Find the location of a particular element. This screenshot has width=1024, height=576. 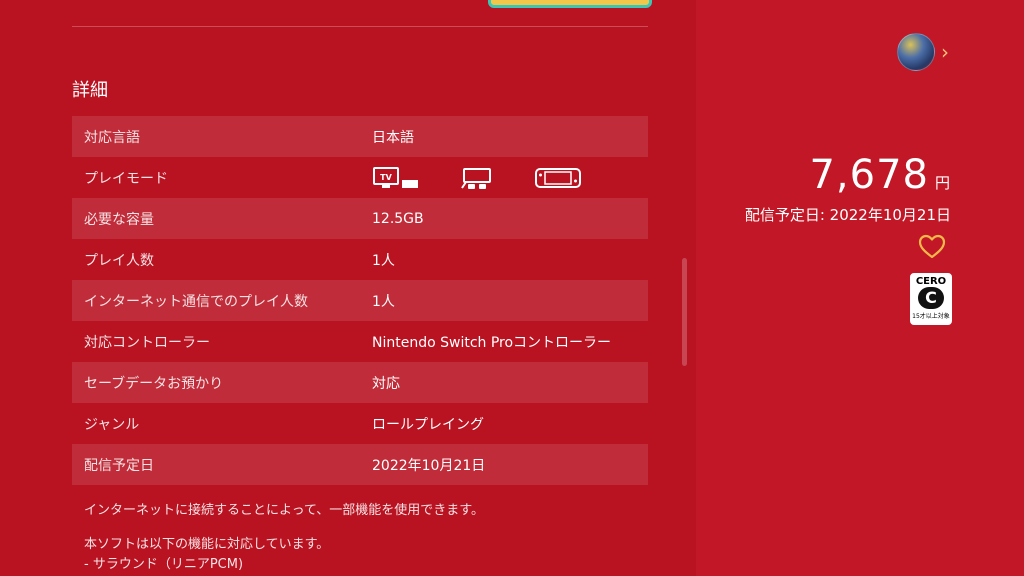

cero-letter: C is located at coordinates (931, 298).